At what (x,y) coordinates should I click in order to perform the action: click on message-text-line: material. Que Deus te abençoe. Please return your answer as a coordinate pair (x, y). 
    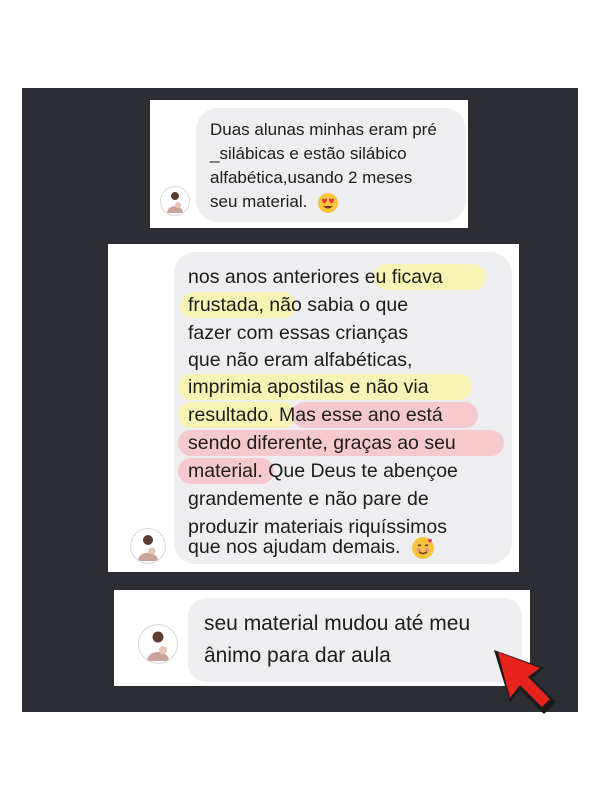
    Looking at the image, I should click on (323, 471).